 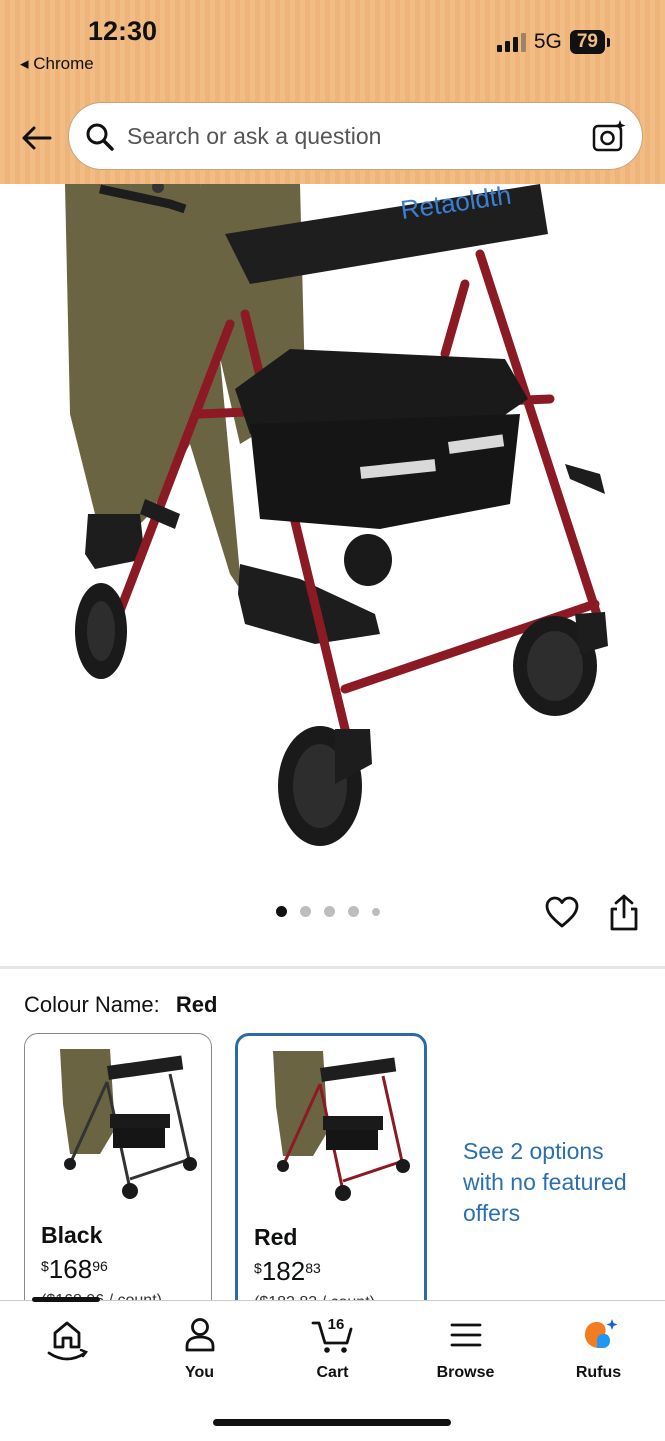 What do you see at coordinates (72, 1235) in the screenshot?
I see `variant-name: Black` at bounding box center [72, 1235].